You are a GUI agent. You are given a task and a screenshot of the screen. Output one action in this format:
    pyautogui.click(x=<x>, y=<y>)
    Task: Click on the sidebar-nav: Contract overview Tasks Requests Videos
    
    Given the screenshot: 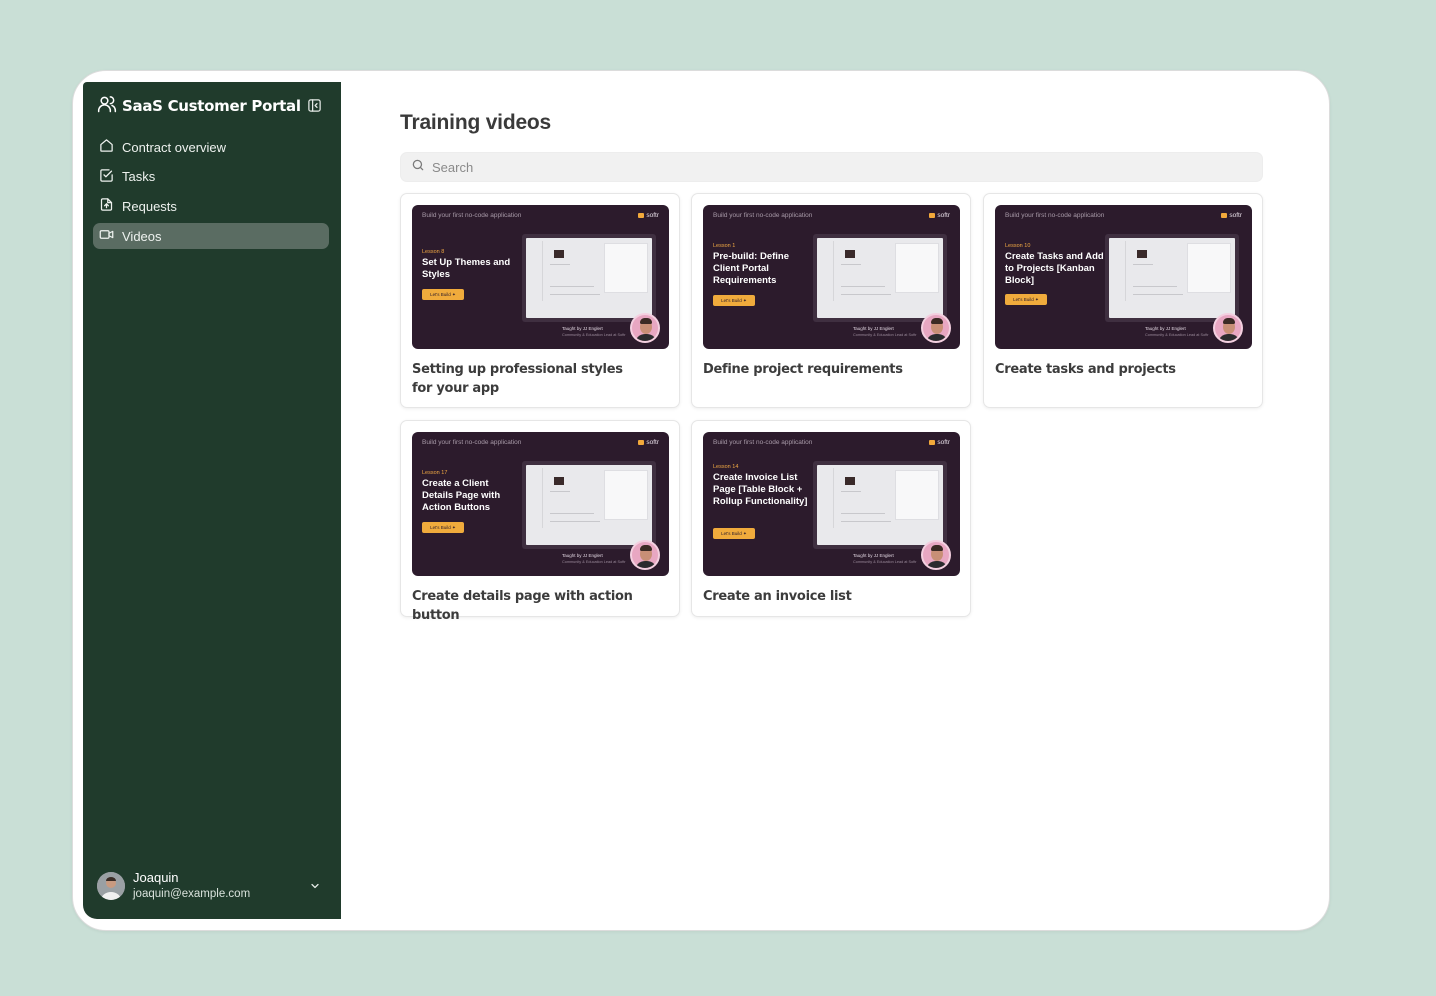 What is the action you would take?
    pyautogui.click(x=211, y=193)
    